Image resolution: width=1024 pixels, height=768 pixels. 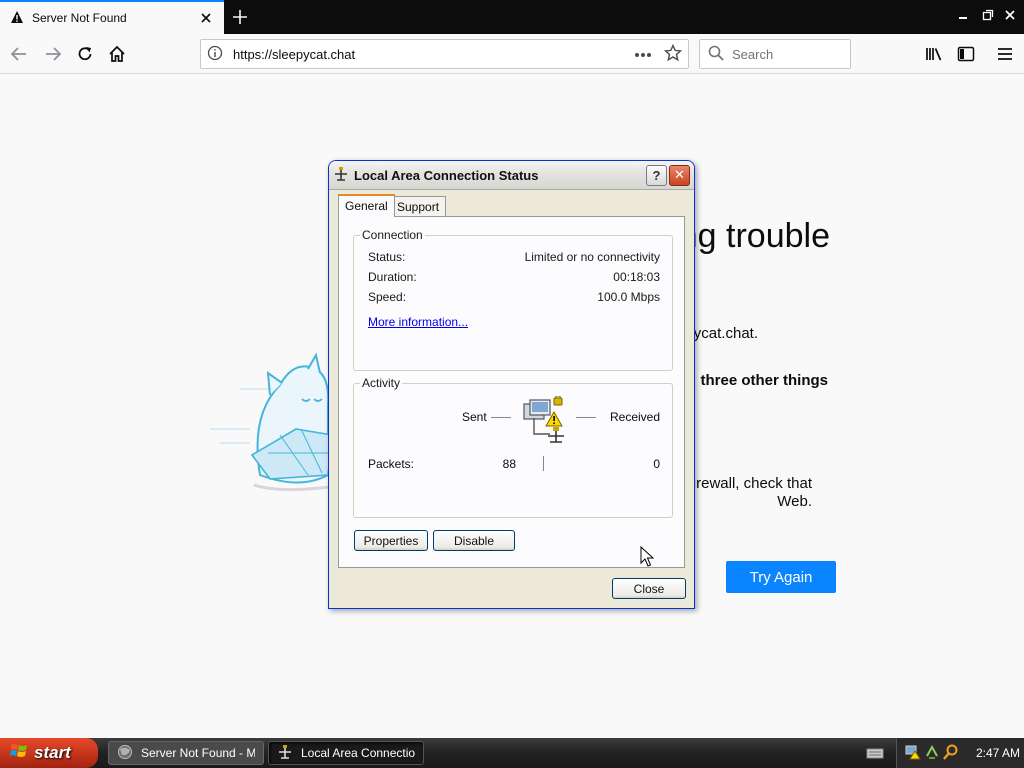 I want to click on activity-legend: Activity, so click(x=381, y=383).